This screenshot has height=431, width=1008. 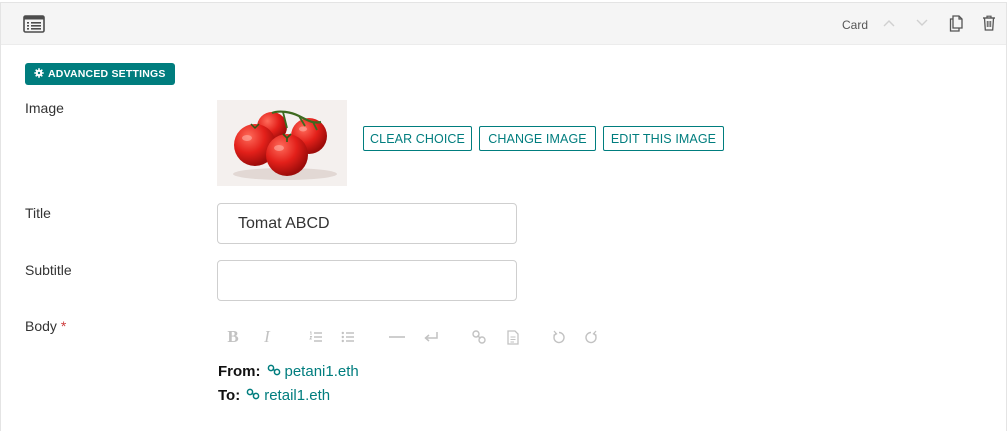 I want to click on bullet-list-icon, so click(x=348, y=337).